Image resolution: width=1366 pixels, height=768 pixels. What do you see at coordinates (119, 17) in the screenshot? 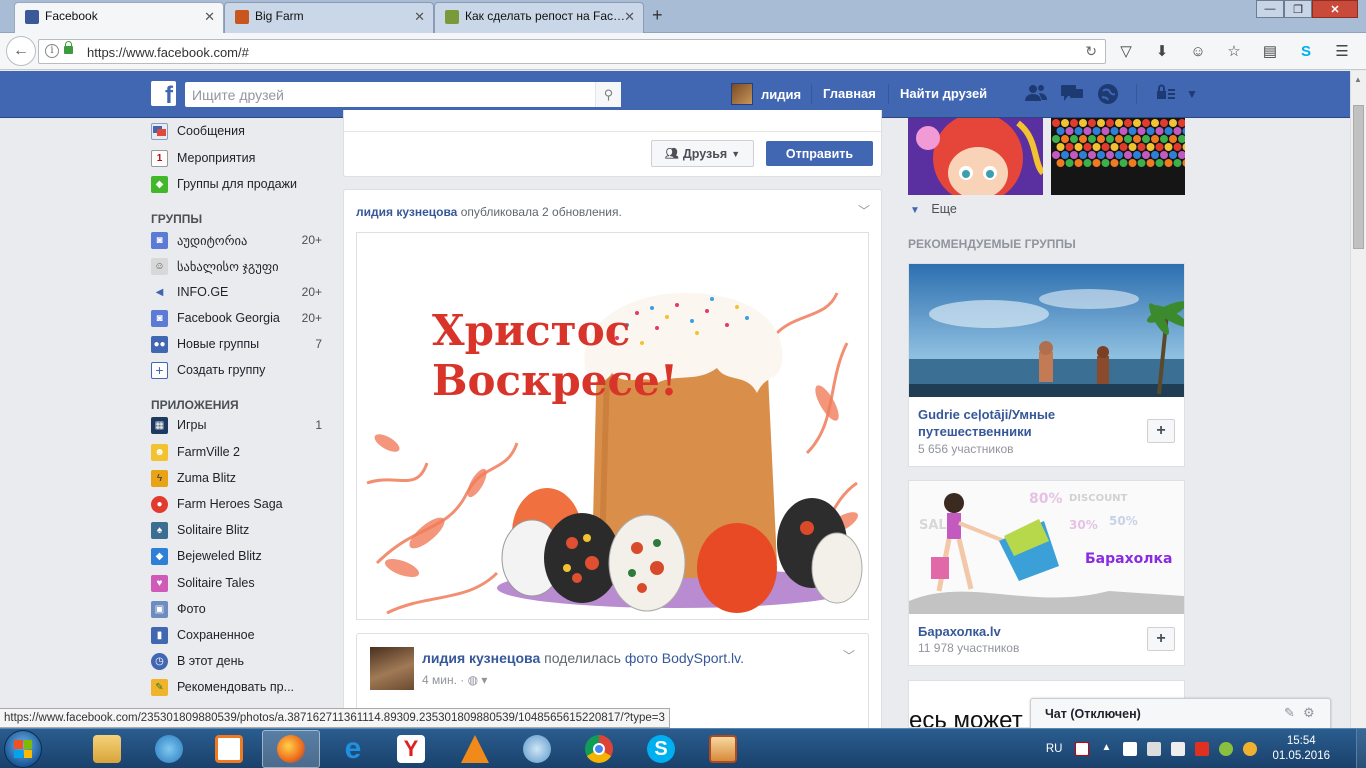
I see `tab-facebook: Facebook ✕` at bounding box center [119, 17].